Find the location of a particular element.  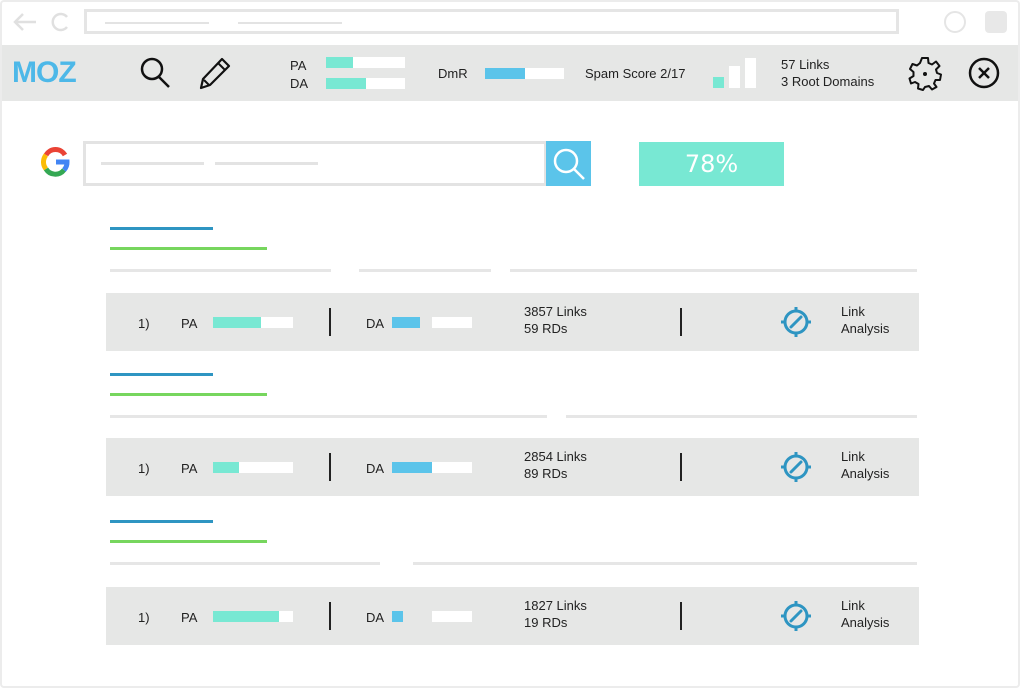

toolbar-dmr-bar is located at coordinates (524, 73).